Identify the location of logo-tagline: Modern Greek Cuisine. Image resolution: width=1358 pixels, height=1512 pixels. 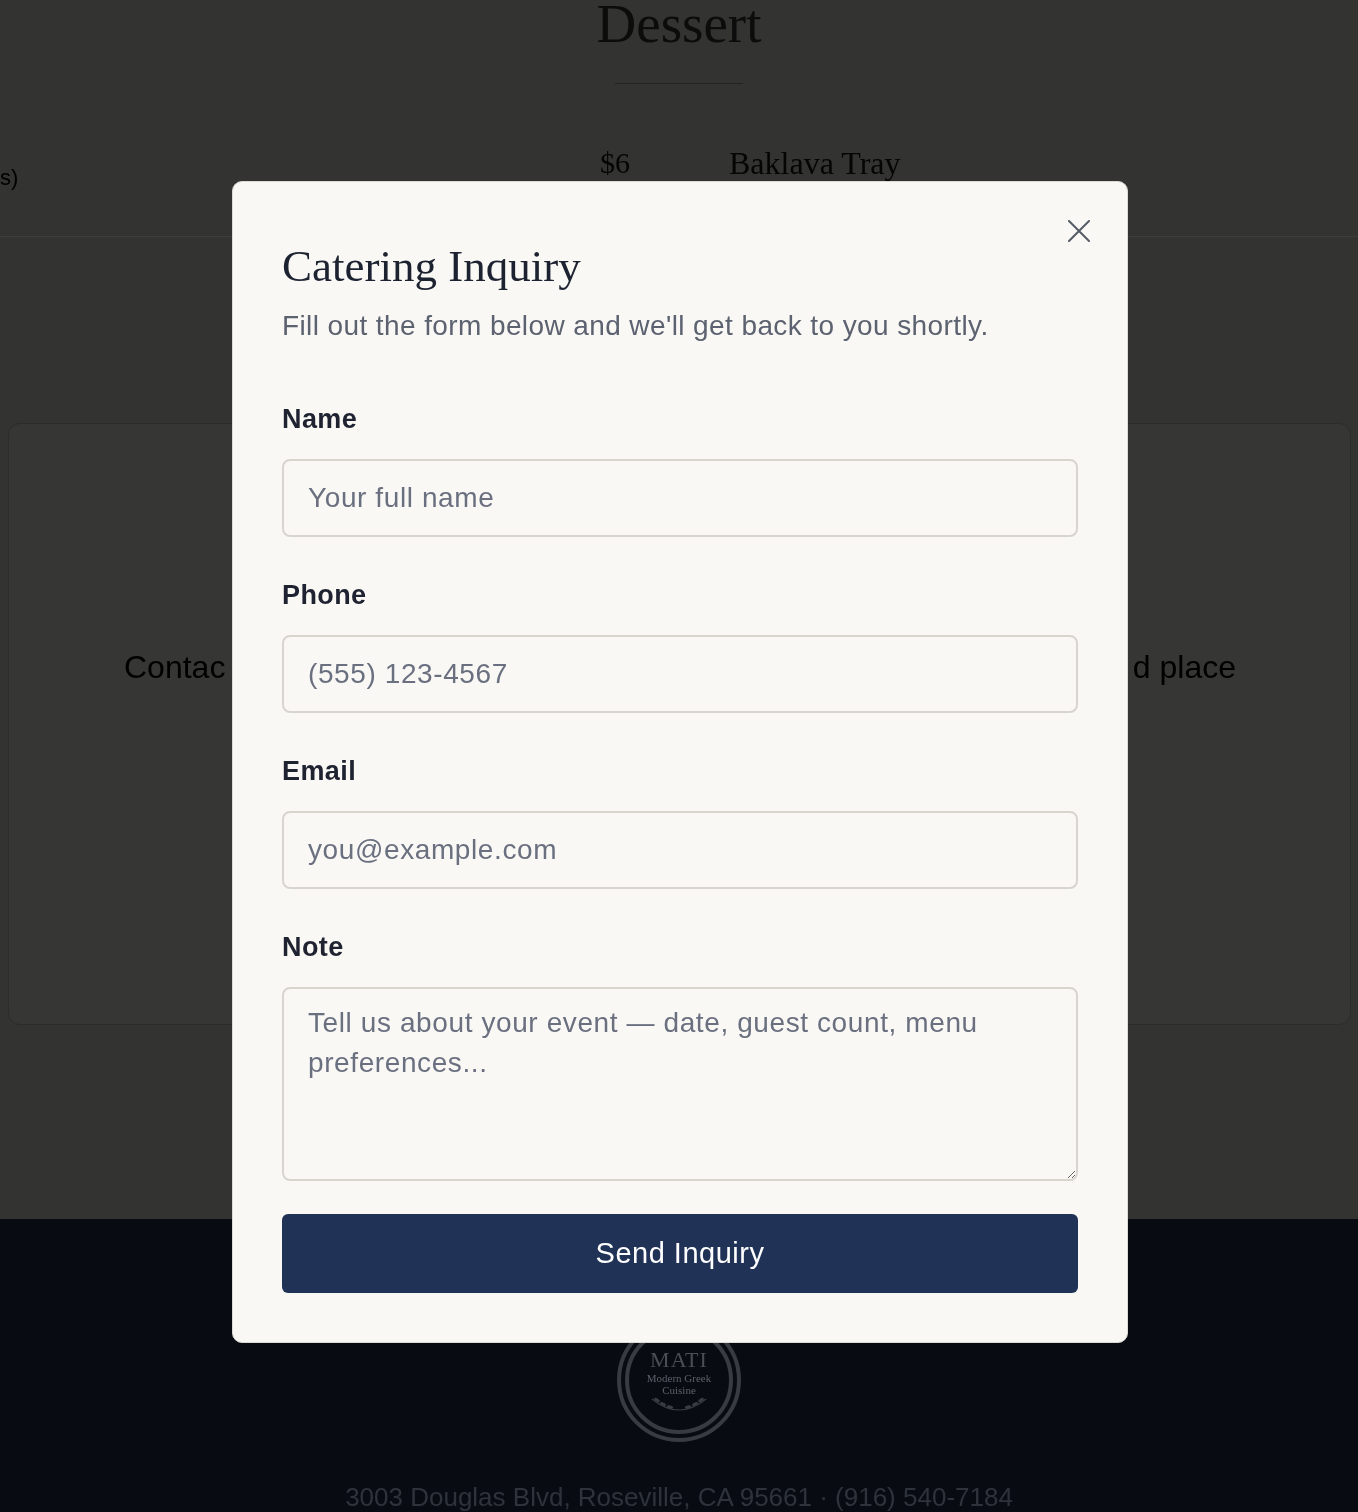
(679, 1383).